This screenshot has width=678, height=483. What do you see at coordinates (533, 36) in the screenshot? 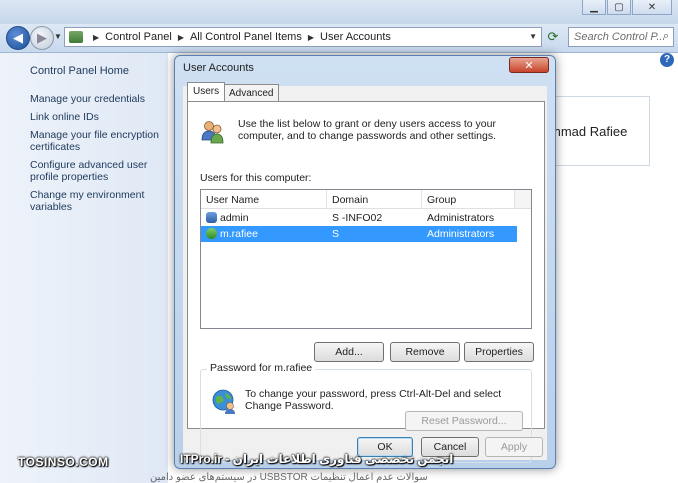
I see `address-dropdown-icon: ▼` at bounding box center [533, 36].